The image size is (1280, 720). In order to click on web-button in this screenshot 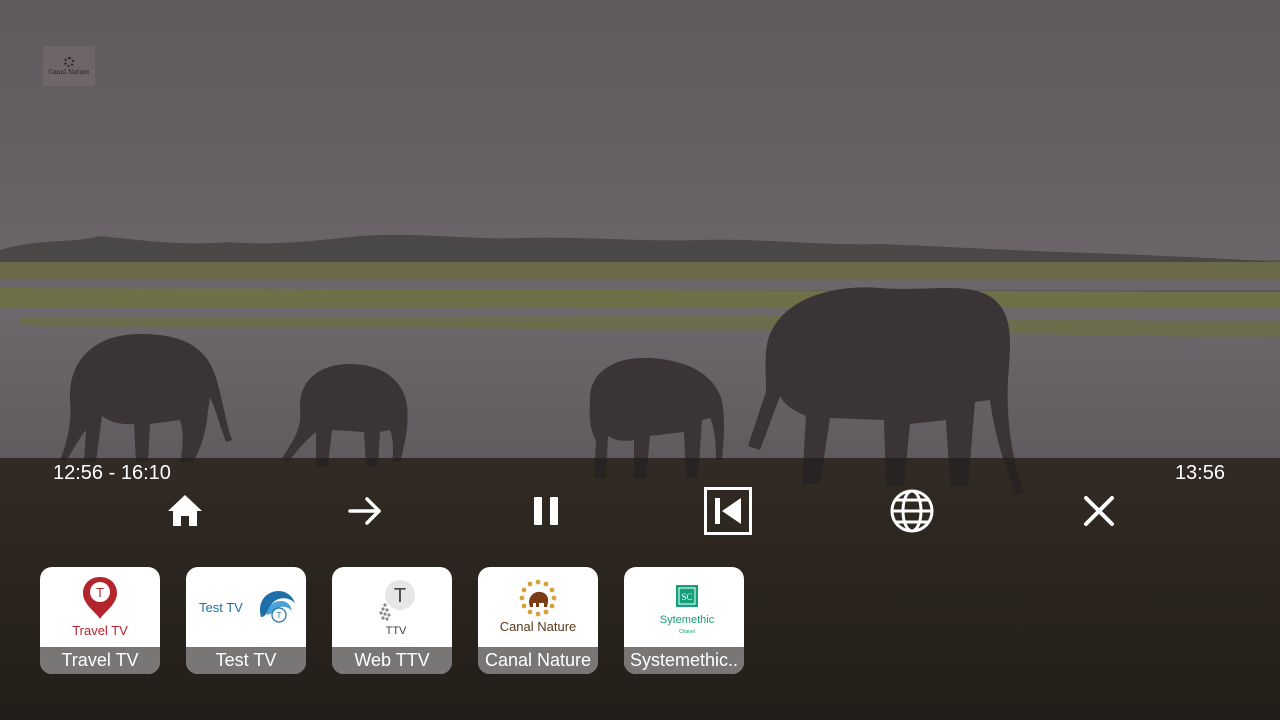, I will do `click(912, 511)`.